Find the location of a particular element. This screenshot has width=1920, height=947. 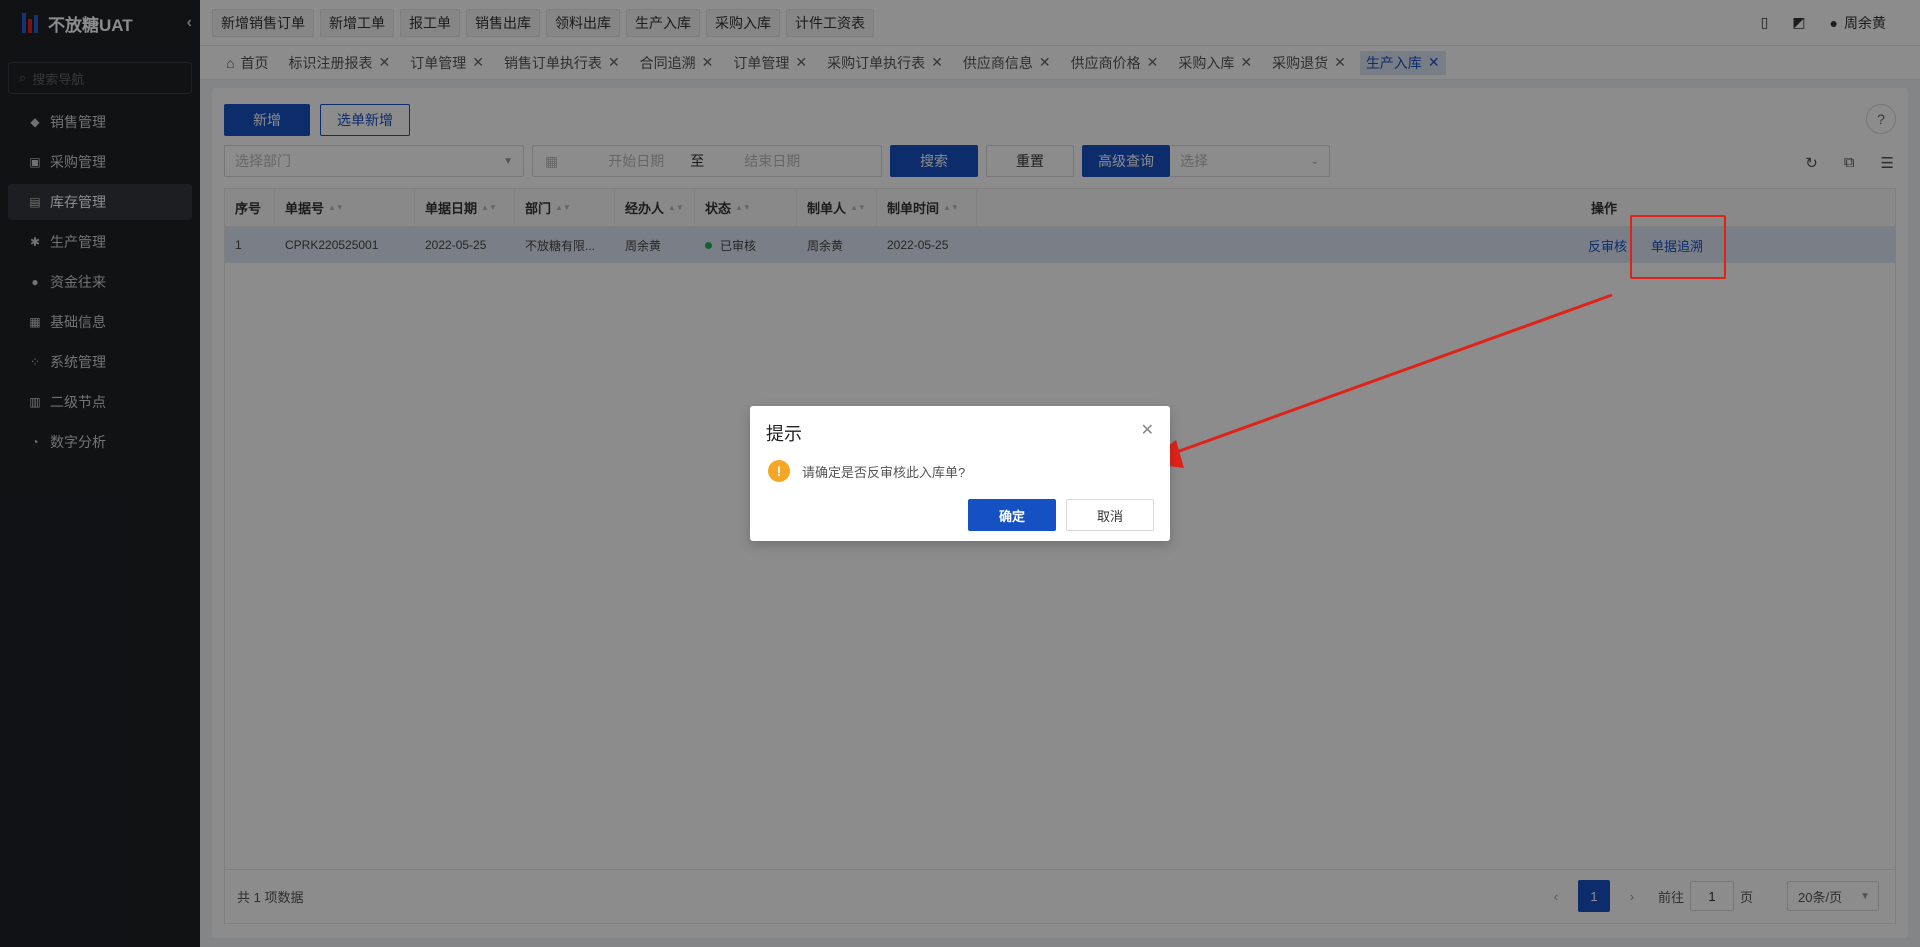

confirm-dialog: 提示 ✕ ! 请确定是否反审核此入库单? 确定 取消 is located at coordinates (960, 473).